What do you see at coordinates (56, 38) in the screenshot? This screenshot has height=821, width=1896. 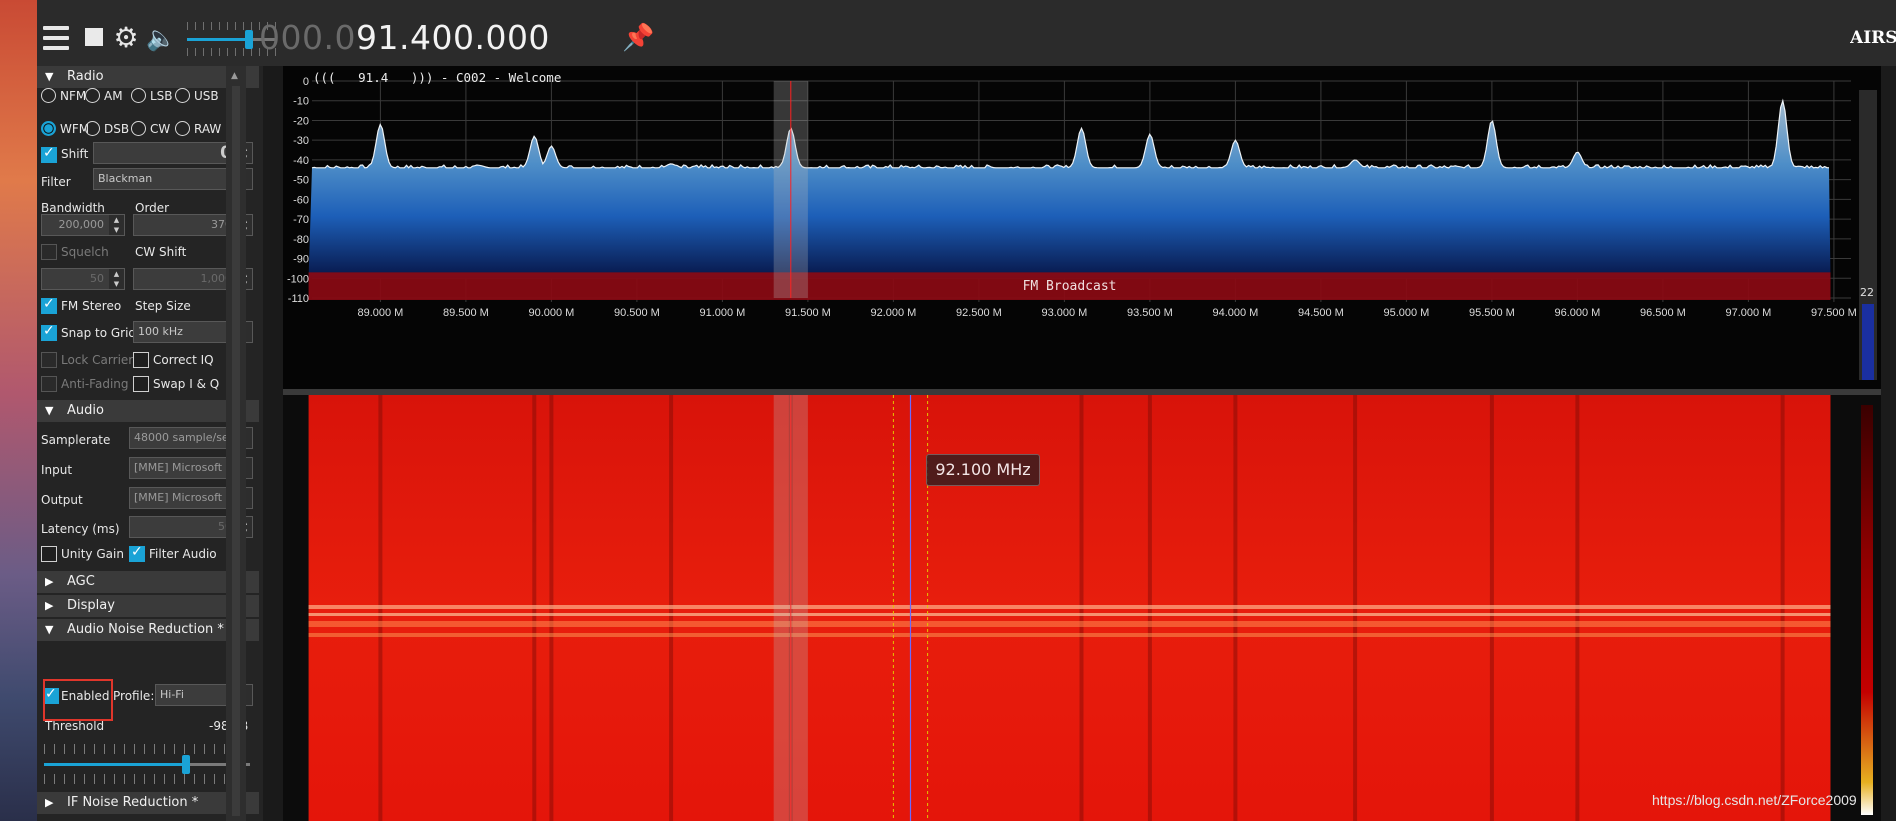 I see `menu-icon` at bounding box center [56, 38].